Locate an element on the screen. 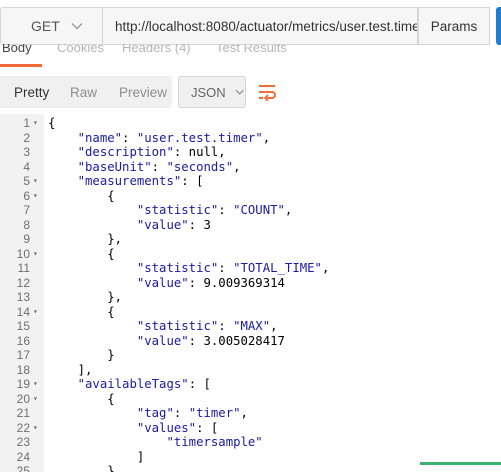 This screenshot has width=501, height=472. language-select: JSON is located at coordinates (212, 92).